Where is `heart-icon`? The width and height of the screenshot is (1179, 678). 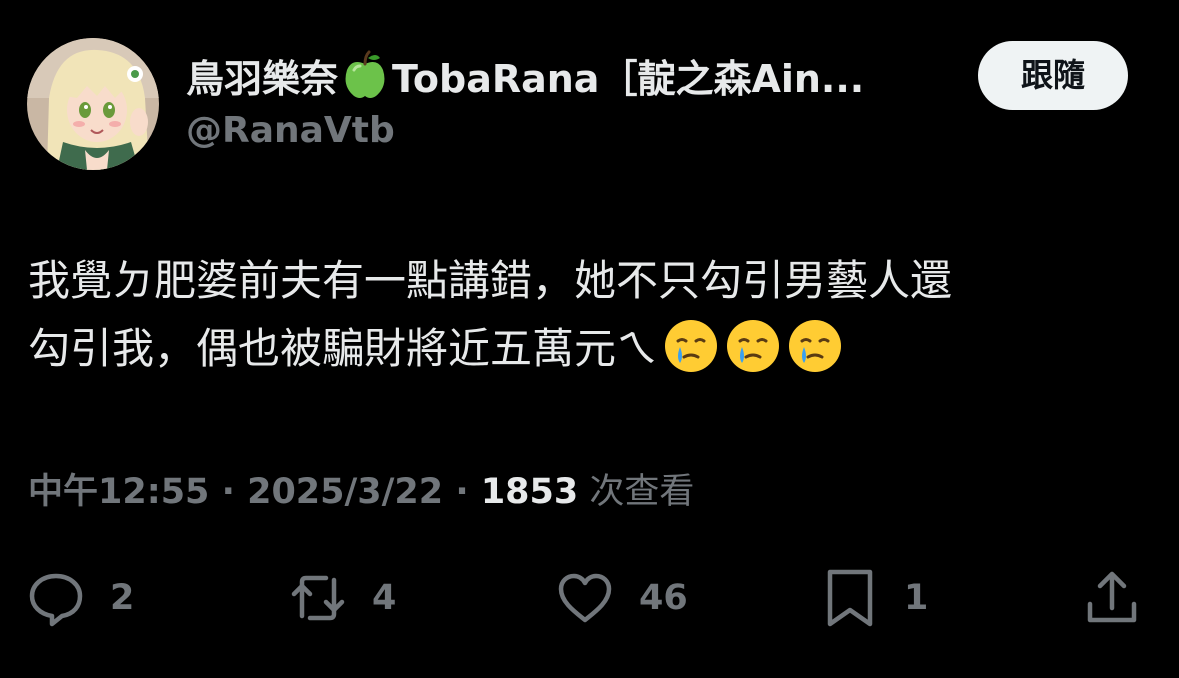
heart-icon is located at coordinates (585, 598).